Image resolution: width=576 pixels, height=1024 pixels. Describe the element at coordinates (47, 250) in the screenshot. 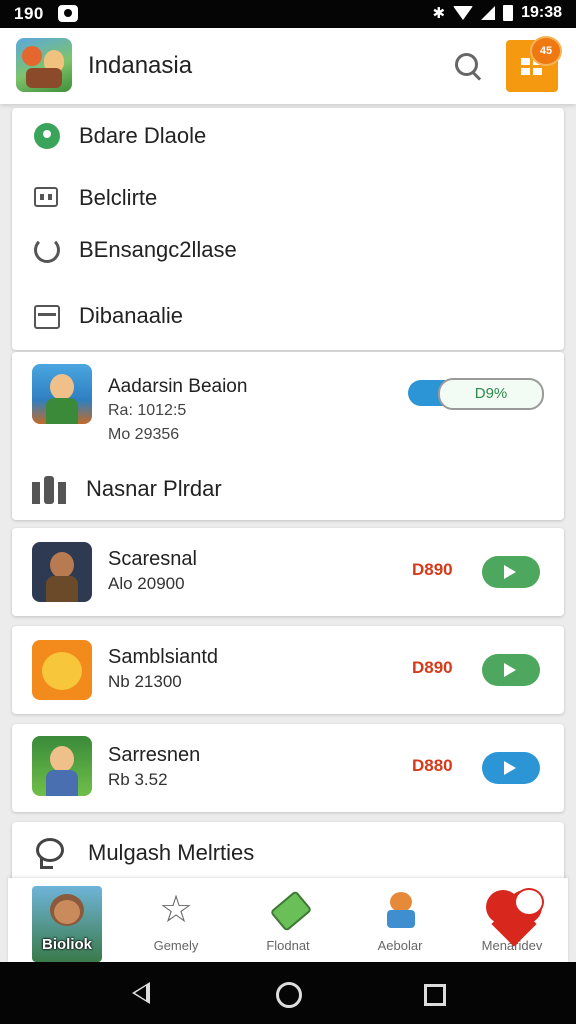

I see `refresh-cycle-icon` at that location.